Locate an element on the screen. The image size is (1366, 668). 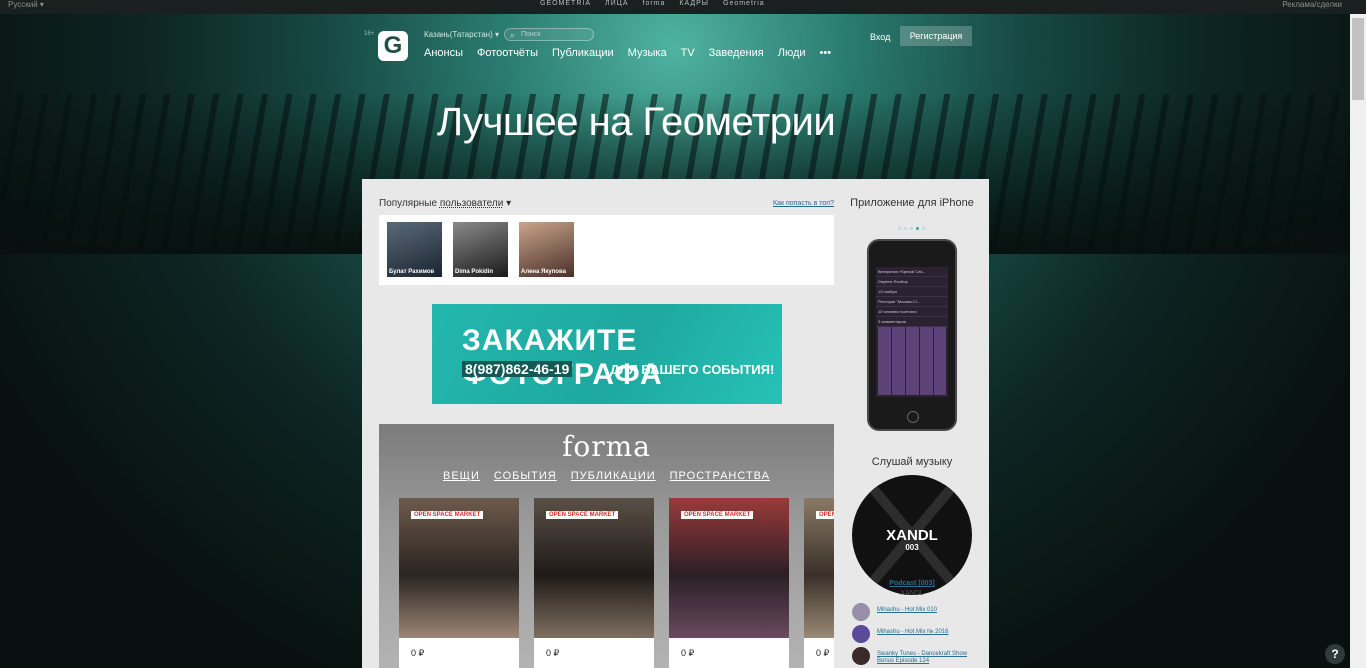
city-selector: Казань(Татарстан) ▾ is located at coordinates (461, 34).